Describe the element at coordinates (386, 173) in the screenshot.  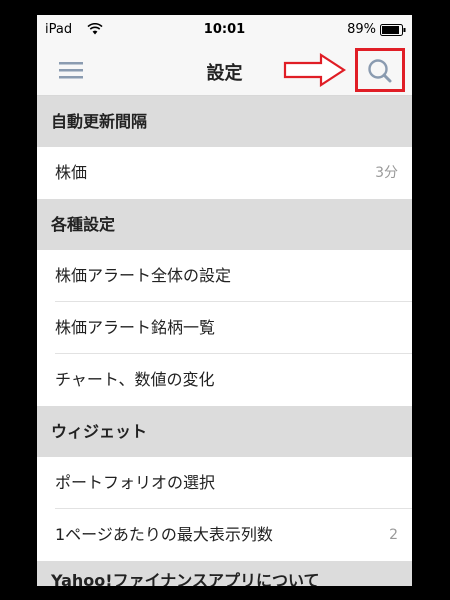
I see `list-item-value: 3分` at that location.